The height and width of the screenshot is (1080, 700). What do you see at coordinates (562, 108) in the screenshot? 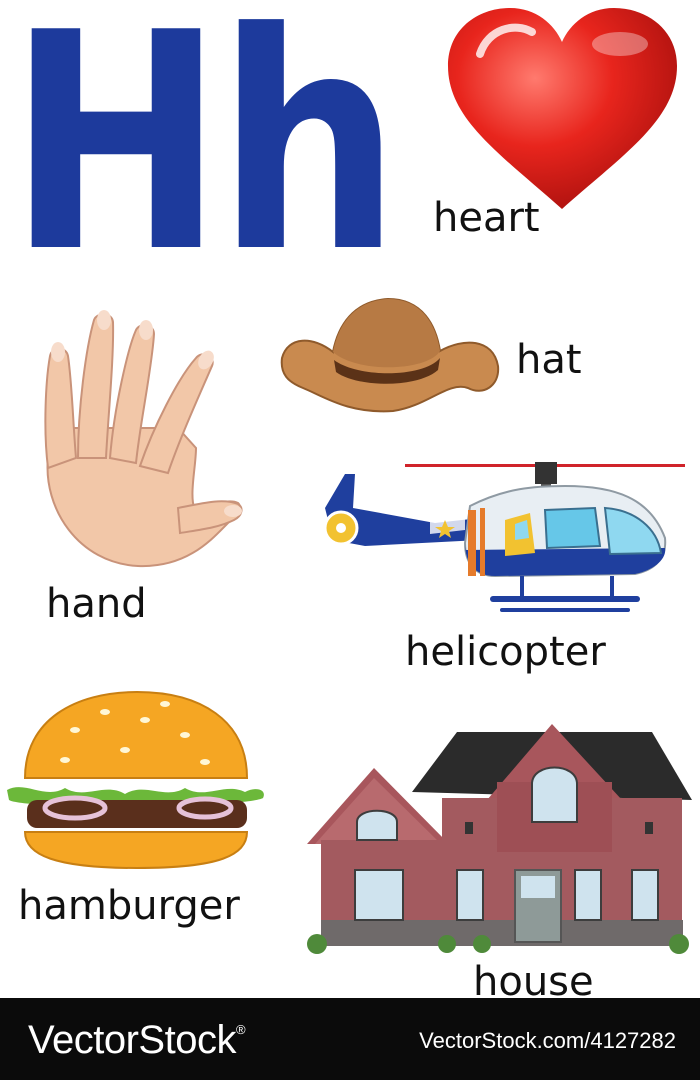
I see `heart-icon` at bounding box center [562, 108].